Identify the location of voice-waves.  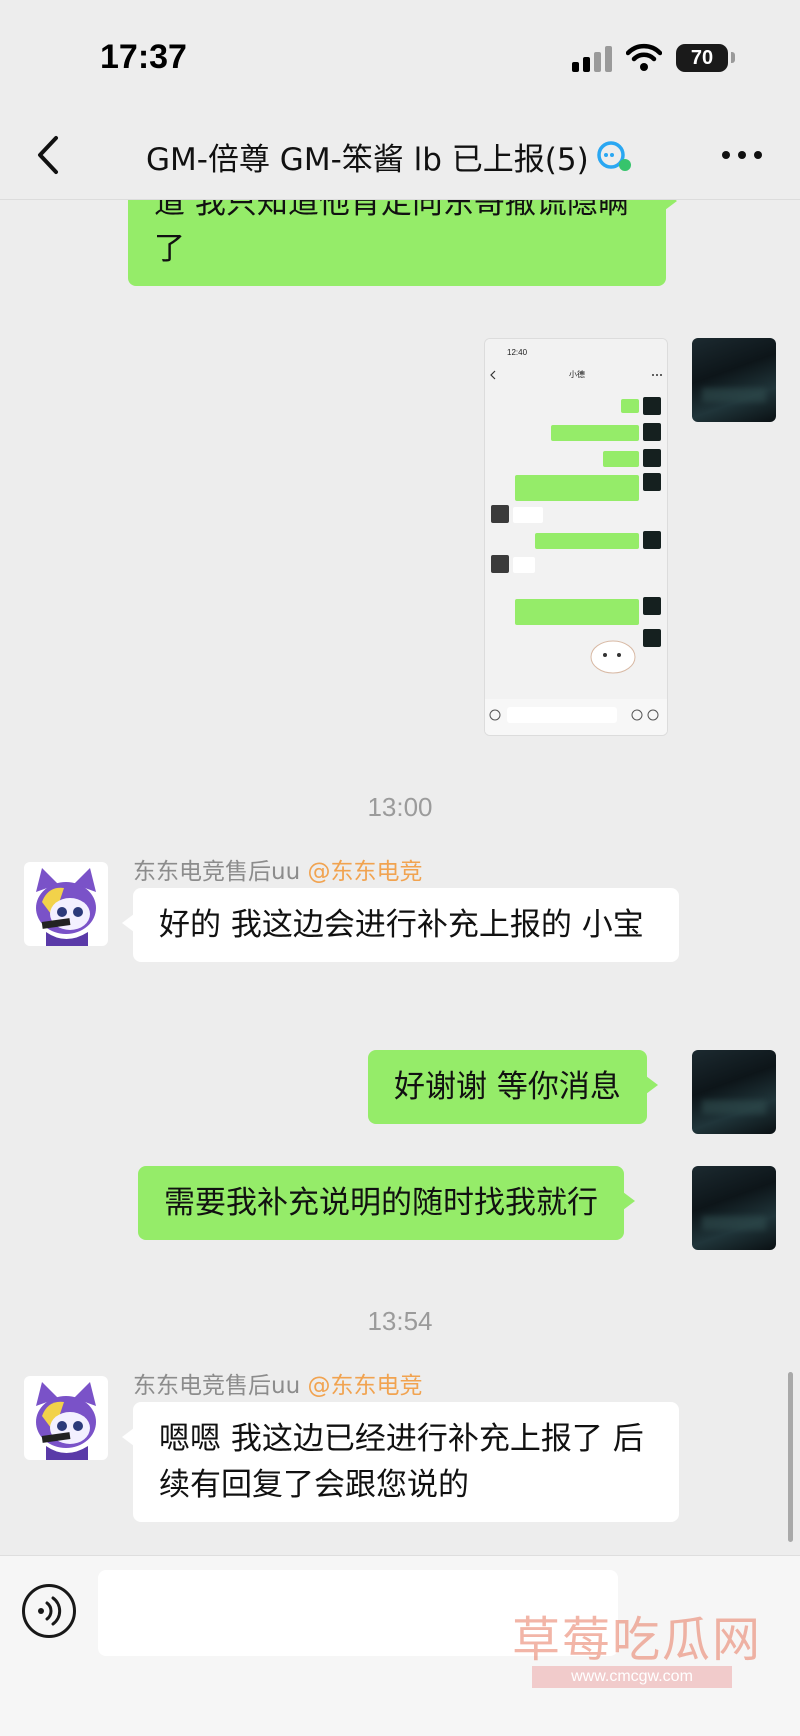
(50, 1611).